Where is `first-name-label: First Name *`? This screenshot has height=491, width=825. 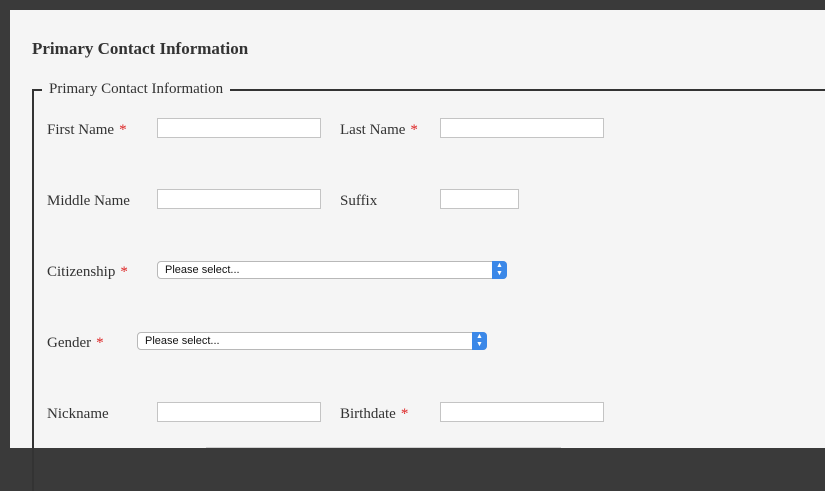 first-name-label: First Name * is located at coordinates (87, 130).